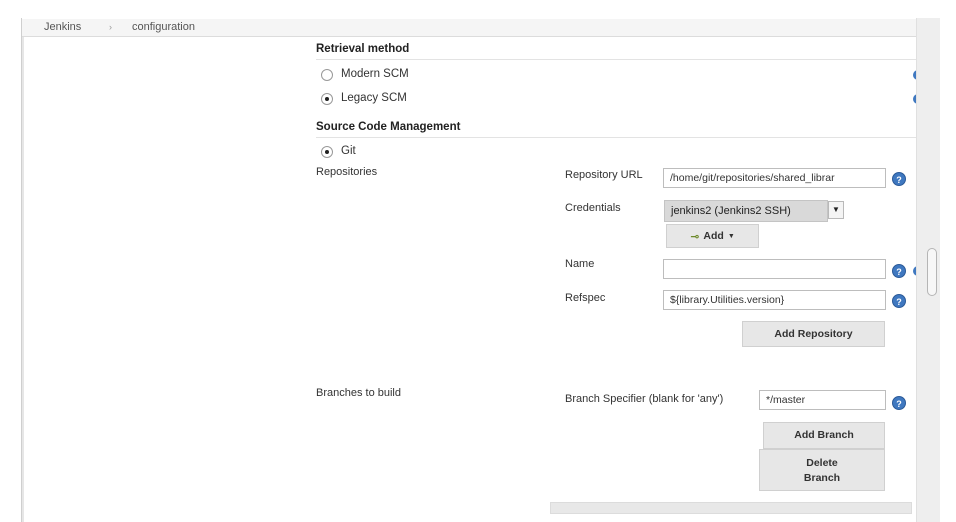  I want to click on branch-specifier-label: Branch Specifier (blank for 'any'), so click(644, 399).